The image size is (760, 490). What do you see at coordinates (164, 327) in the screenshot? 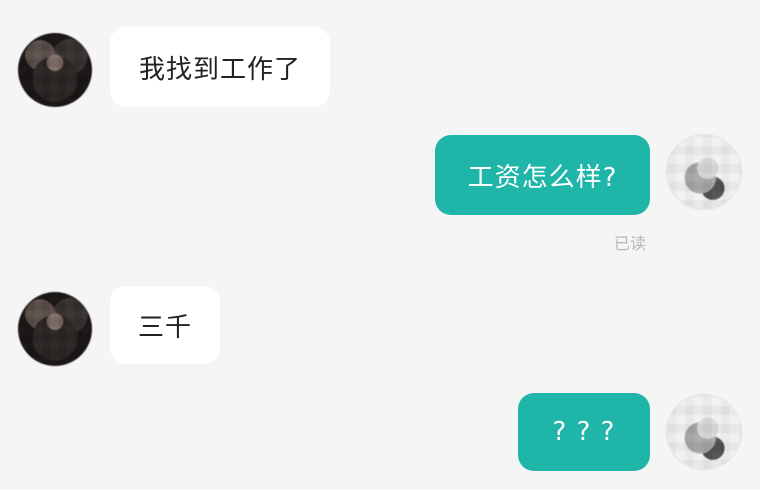
I see `message-text: 三千` at bounding box center [164, 327].